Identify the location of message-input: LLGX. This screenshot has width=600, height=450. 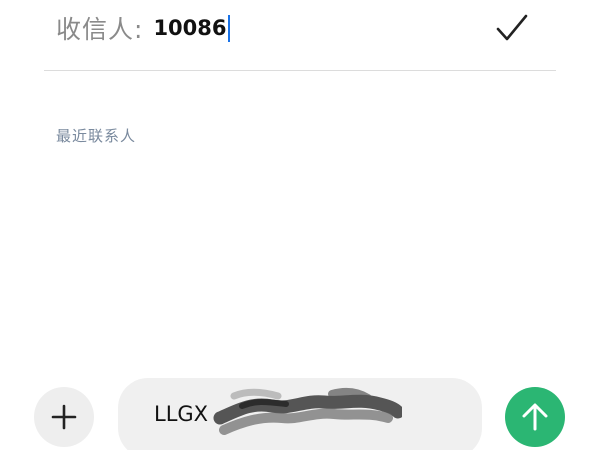
(300, 414).